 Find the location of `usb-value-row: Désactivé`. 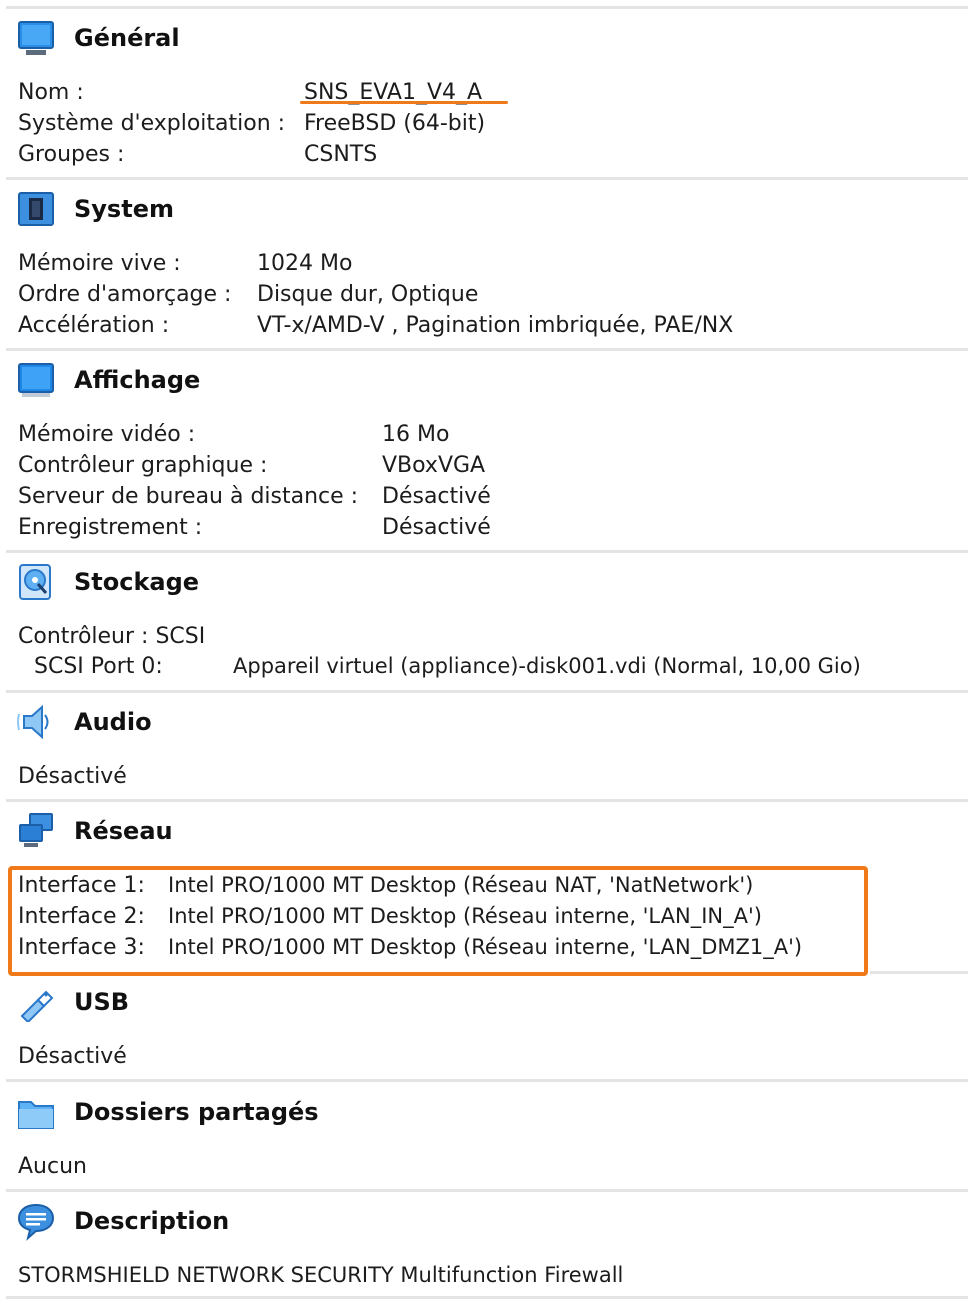

usb-value-row: Désactivé is located at coordinates (468, 1056).